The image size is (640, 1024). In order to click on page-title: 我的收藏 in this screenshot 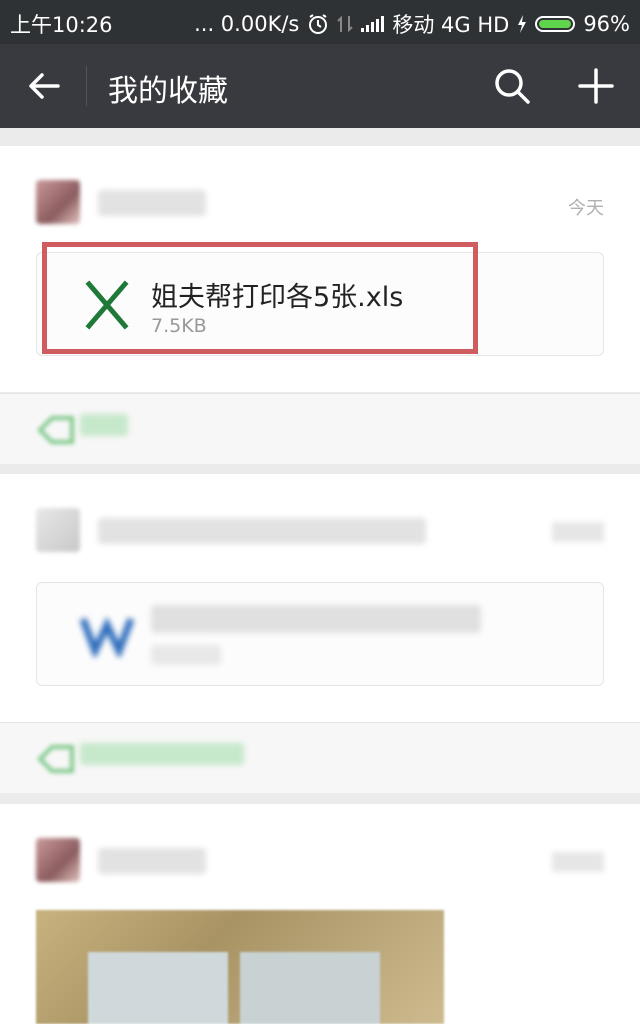, I will do `click(168, 91)`.